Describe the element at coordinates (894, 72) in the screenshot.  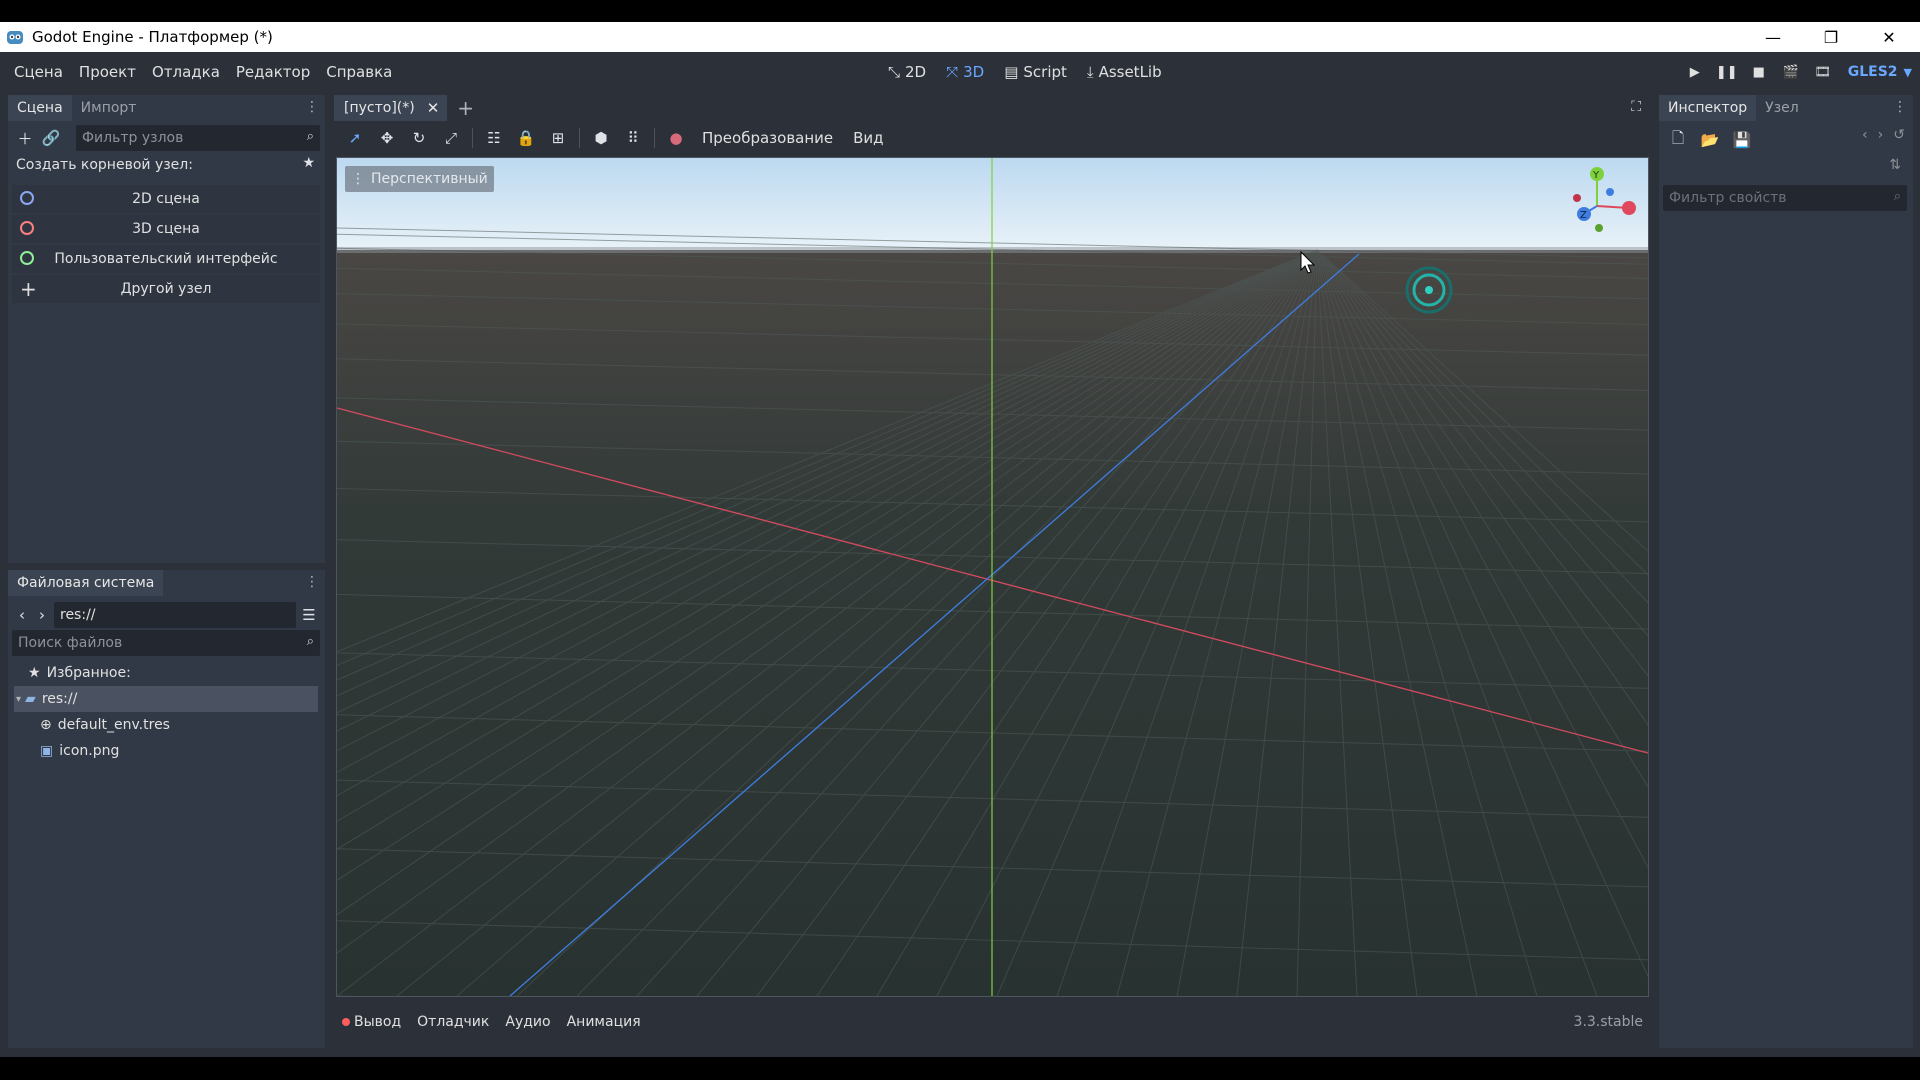
I see `2d-icon: ⤡` at that location.